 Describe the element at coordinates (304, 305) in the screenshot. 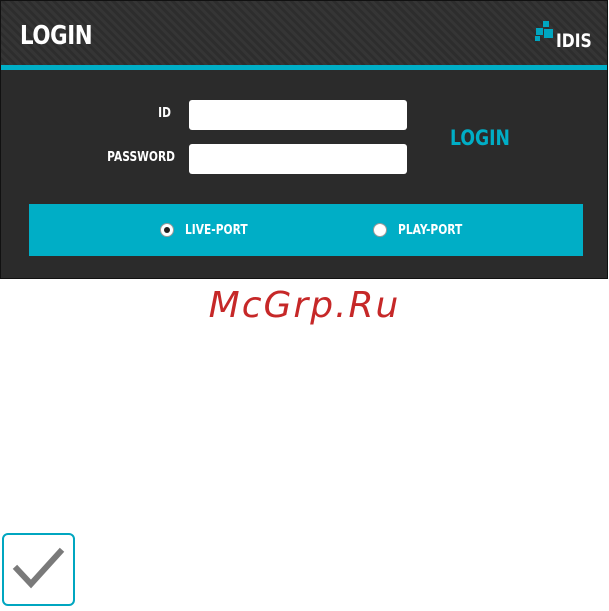

I see `watermark-text: McGrp.Ru` at that location.